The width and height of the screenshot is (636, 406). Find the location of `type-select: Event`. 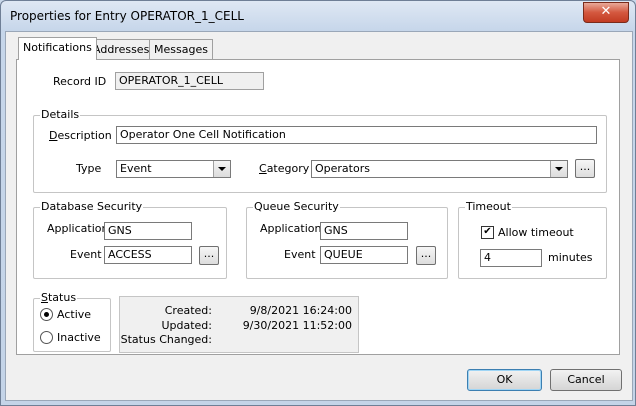

type-select: Event is located at coordinates (173, 169).